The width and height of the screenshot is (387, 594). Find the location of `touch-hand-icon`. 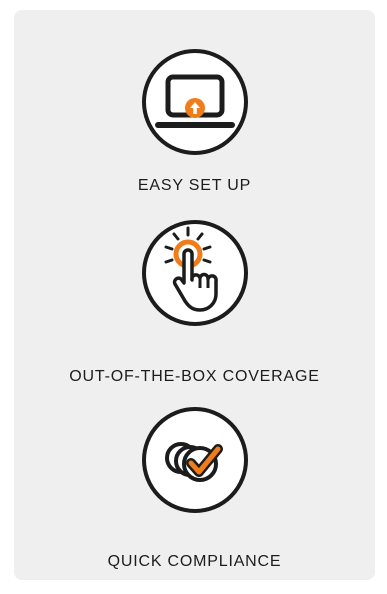

touch-hand-icon is located at coordinates (194, 273).